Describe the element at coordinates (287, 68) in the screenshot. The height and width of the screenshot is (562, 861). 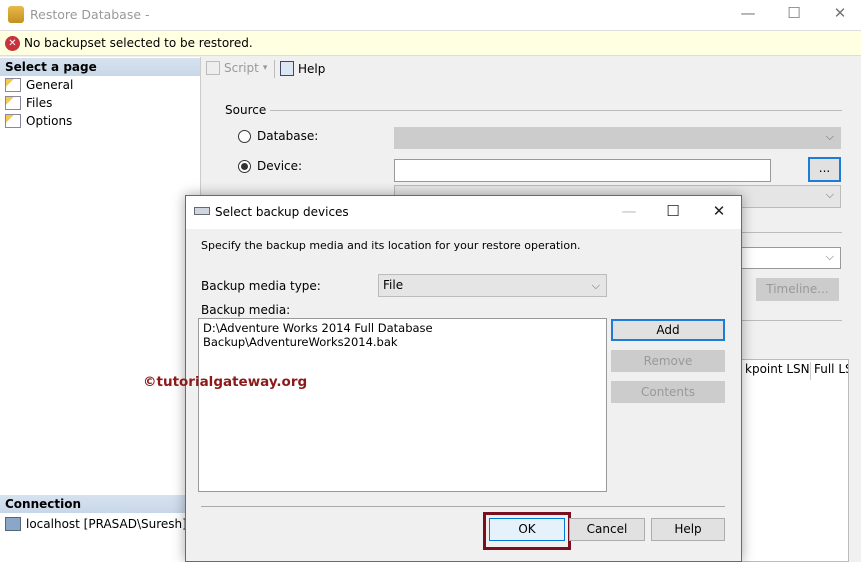
I see `help-icon` at that location.